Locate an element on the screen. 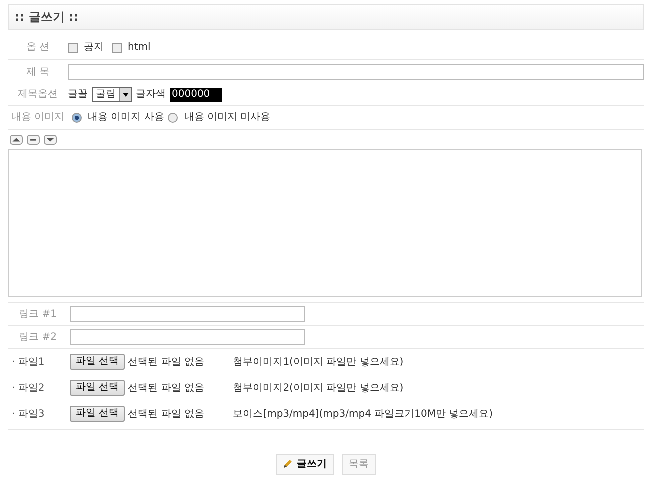  field-label: 링크 #2 is located at coordinates (38, 337).